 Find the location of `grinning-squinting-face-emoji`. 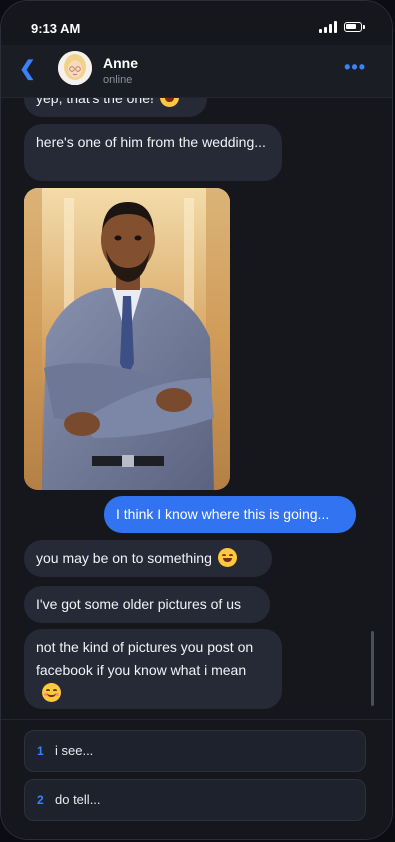

grinning-squinting-face-emoji is located at coordinates (227, 557).